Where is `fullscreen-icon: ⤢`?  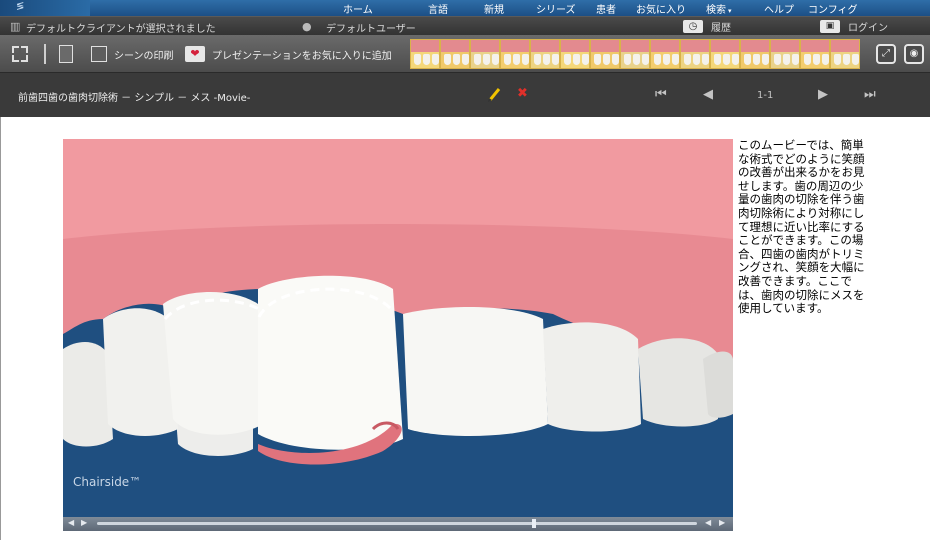 fullscreen-icon: ⤢ is located at coordinates (886, 54).